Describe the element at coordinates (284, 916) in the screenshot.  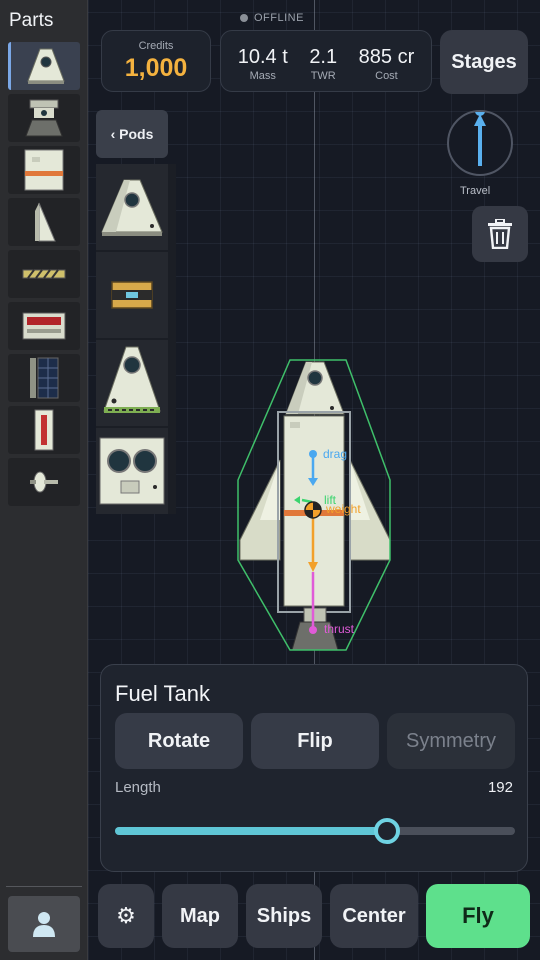
I see `ships-button: Ships` at that location.